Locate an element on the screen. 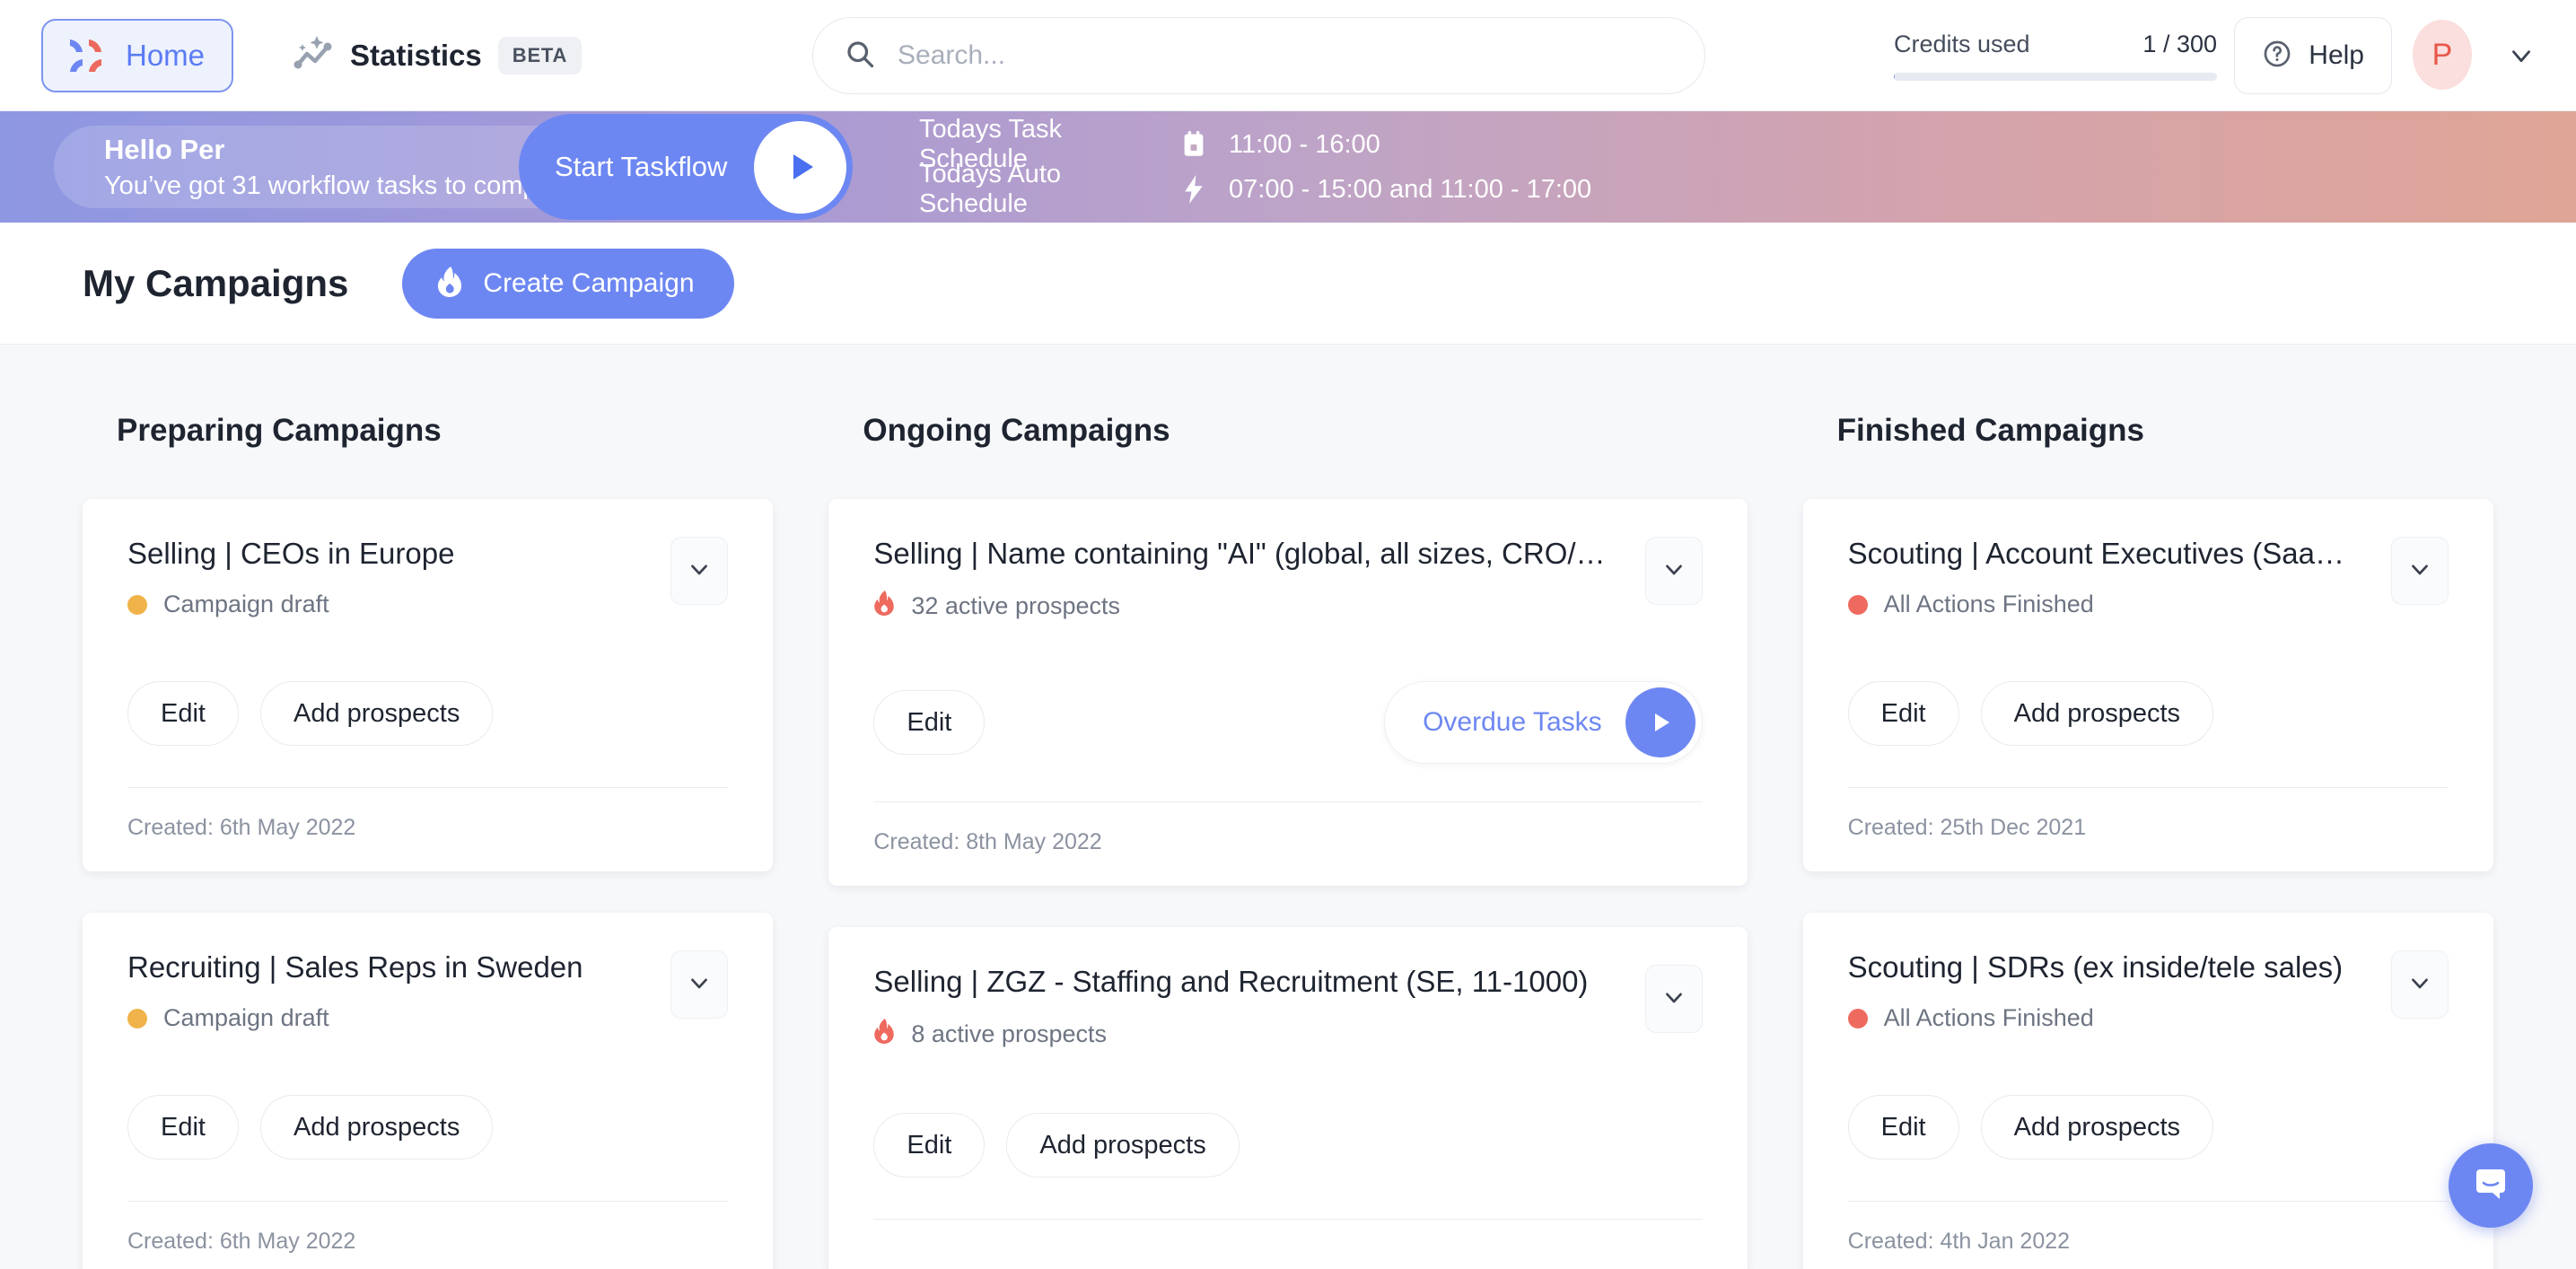  nav-item-home-label: Home is located at coordinates (166, 55).